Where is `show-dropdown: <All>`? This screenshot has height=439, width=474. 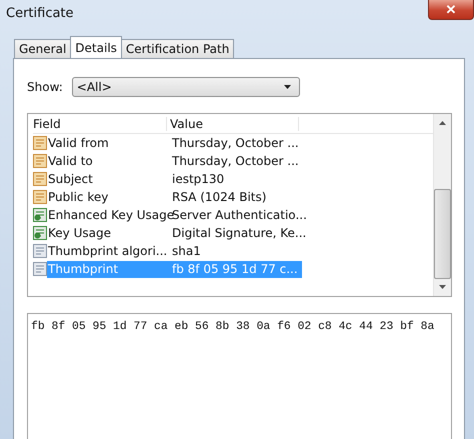
show-dropdown: <All> is located at coordinates (186, 87).